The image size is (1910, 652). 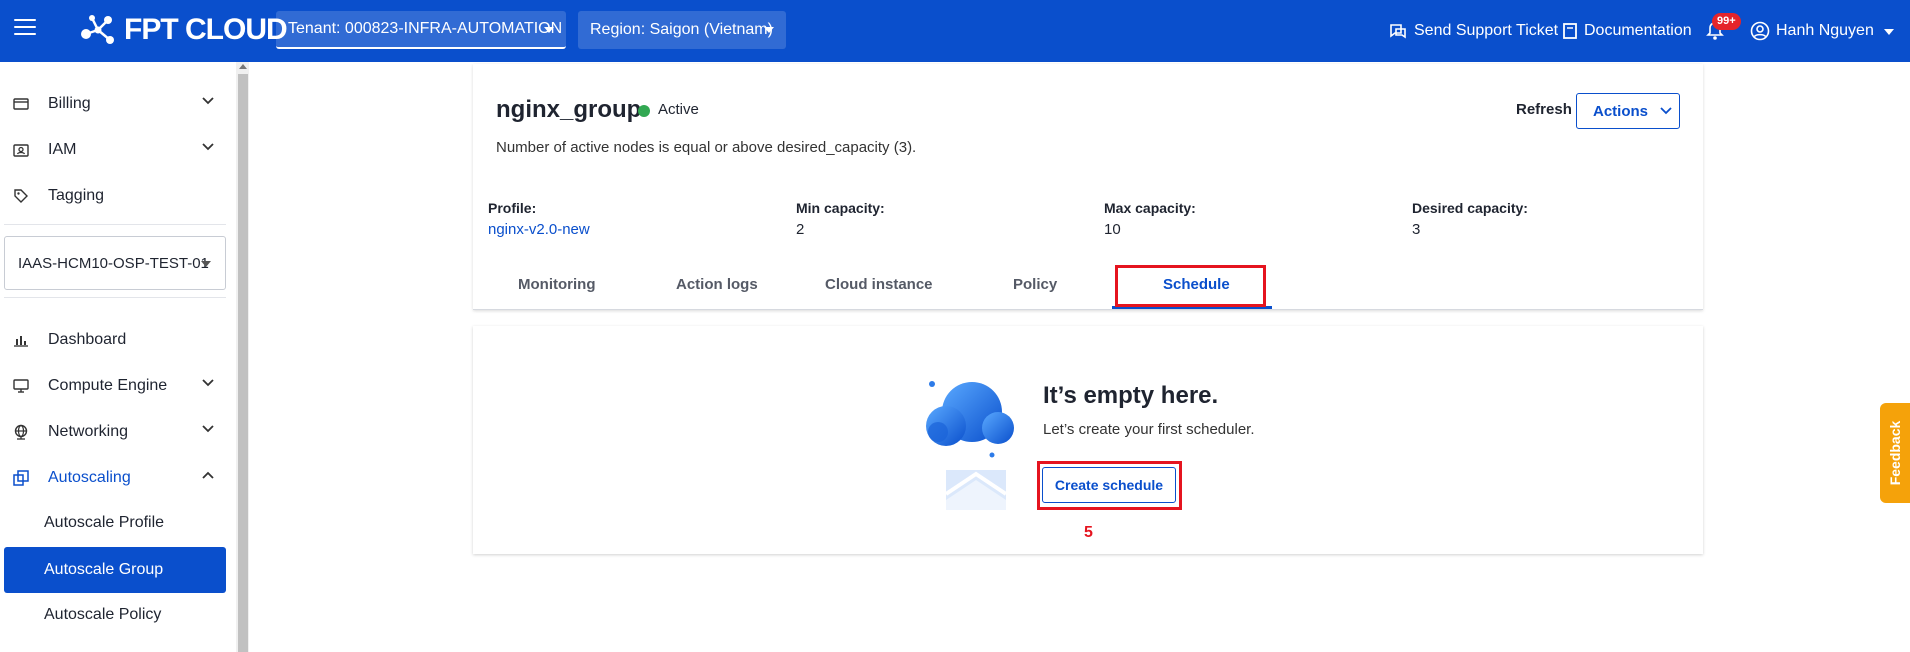 I want to click on sidebar-item-billing: Billing, so click(x=115, y=104).